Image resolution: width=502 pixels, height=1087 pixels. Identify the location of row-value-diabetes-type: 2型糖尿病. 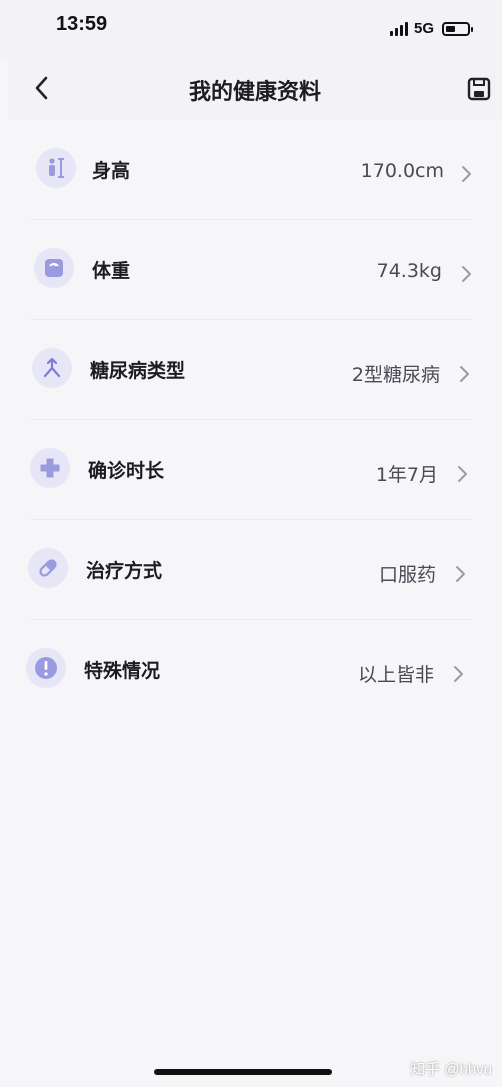
(395, 375).